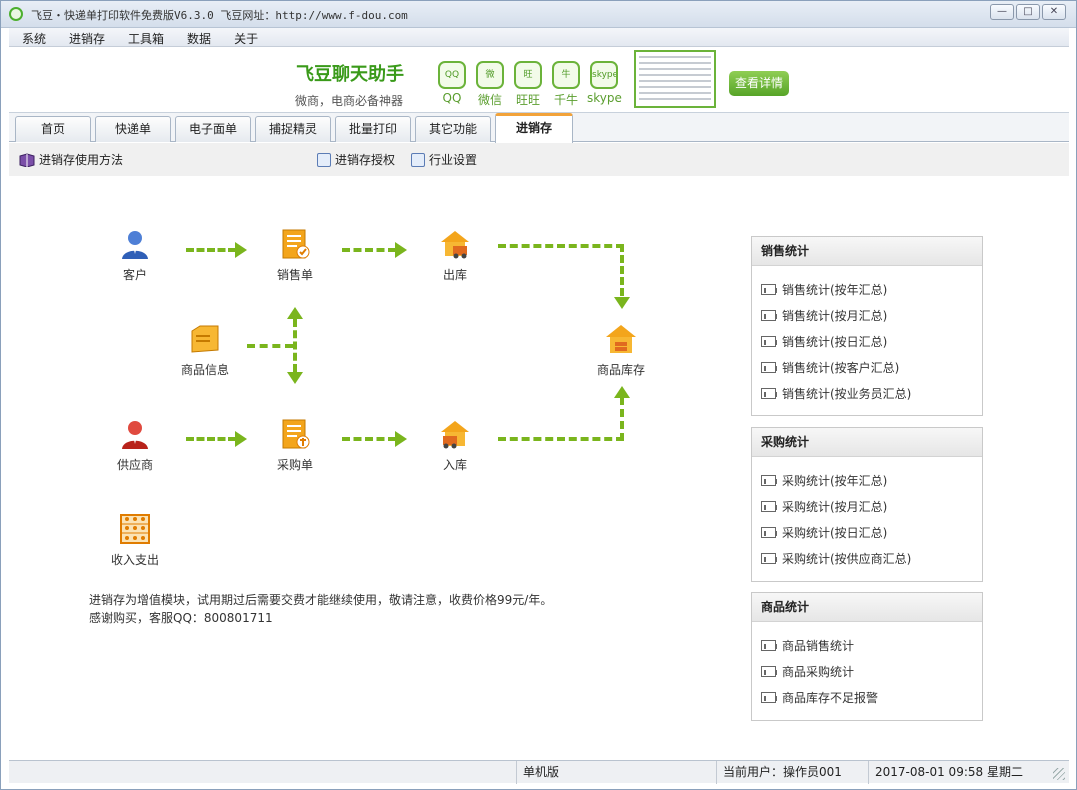  Describe the element at coordinates (350, 73) in the screenshot. I see `banner-brand: 飞豆聊天助手` at that location.